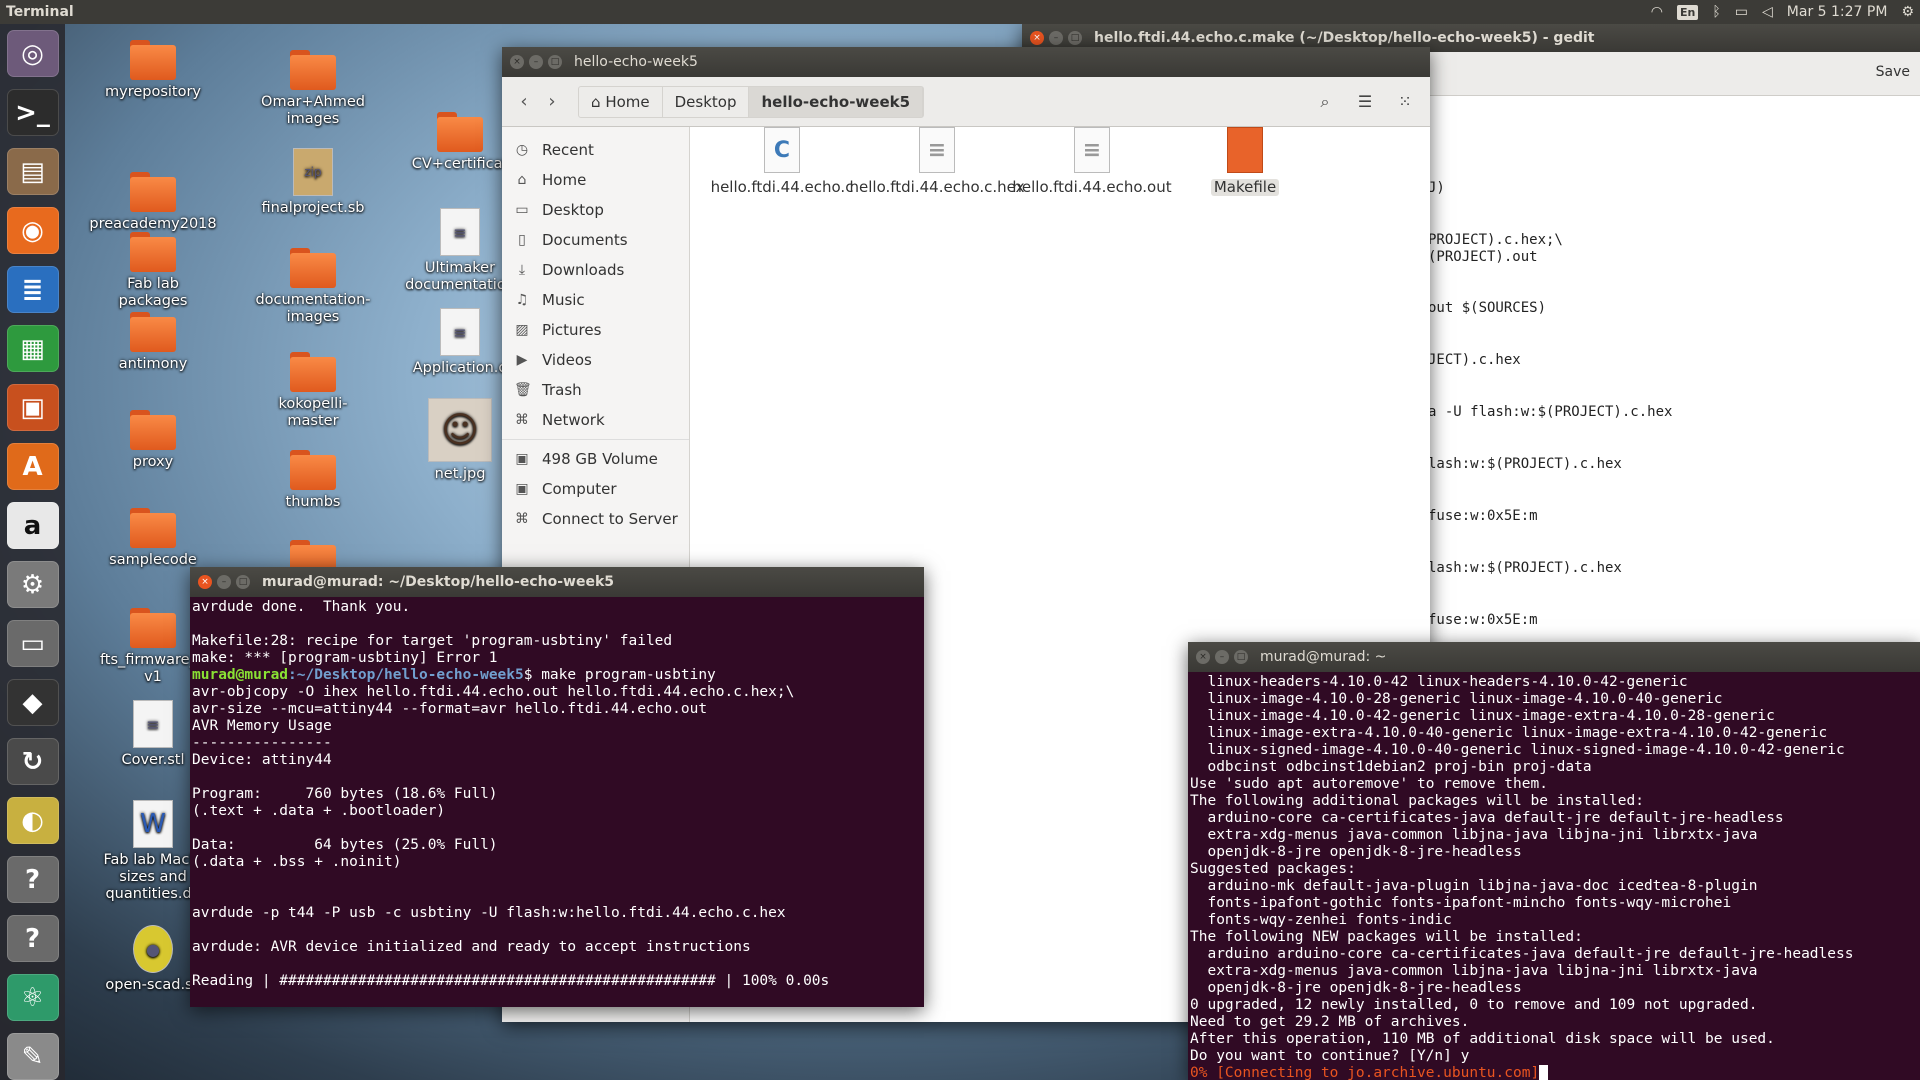 The width and height of the screenshot is (1920, 1080). Describe the element at coordinates (595, 300) in the screenshot. I see `sidebar-item-music: ♫ Music` at that location.